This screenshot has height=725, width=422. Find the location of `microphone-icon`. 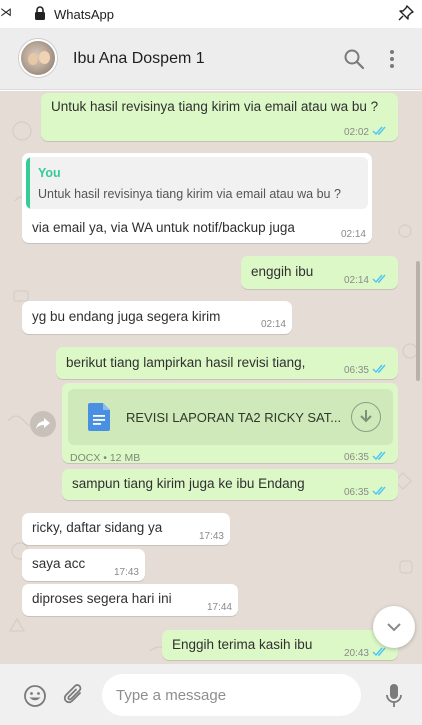

microphone-icon is located at coordinates (394, 696).